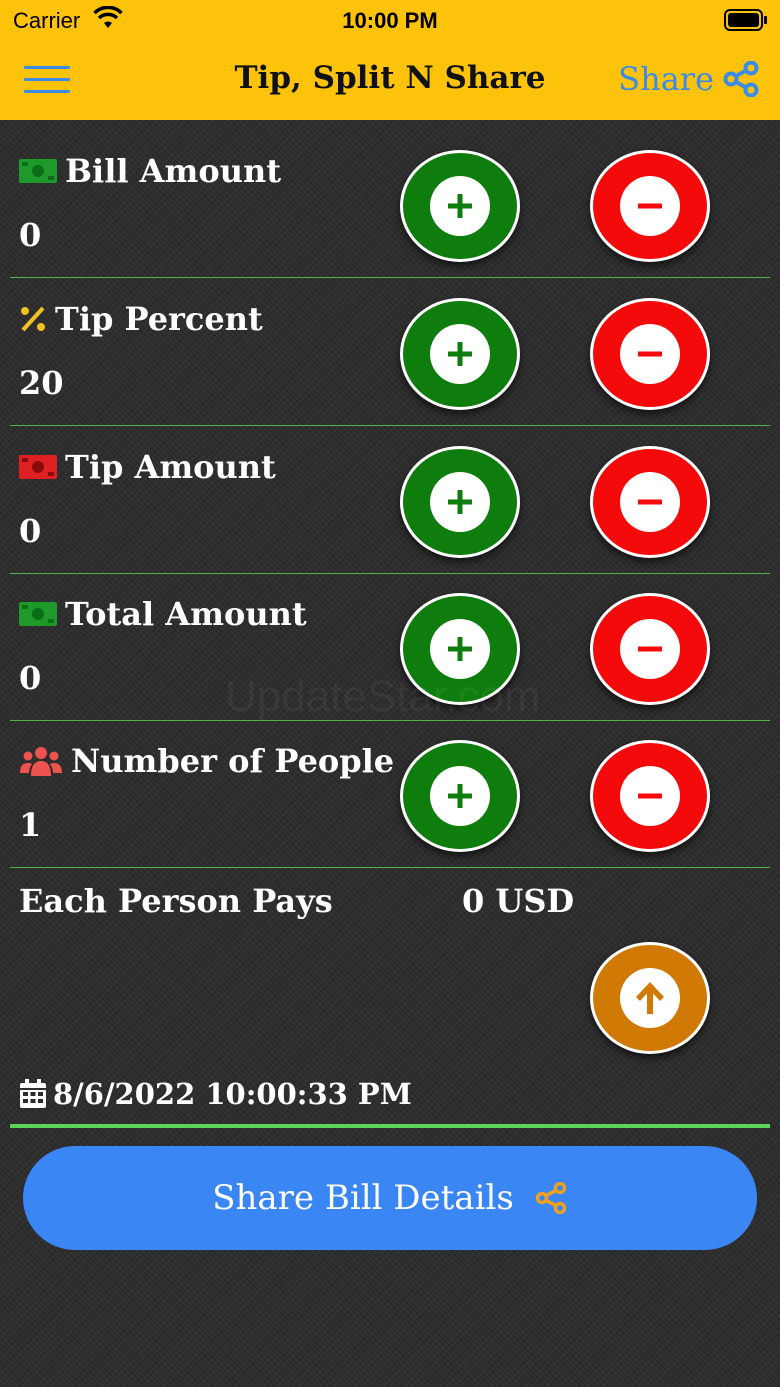  I want to click on each-person-pays-label: Each Person Pays, so click(176, 901).